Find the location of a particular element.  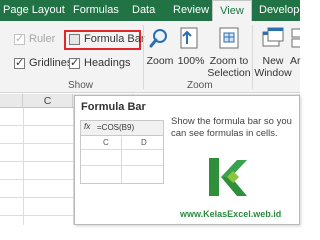

tab-formulas: Formulas is located at coordinates (96, 10).